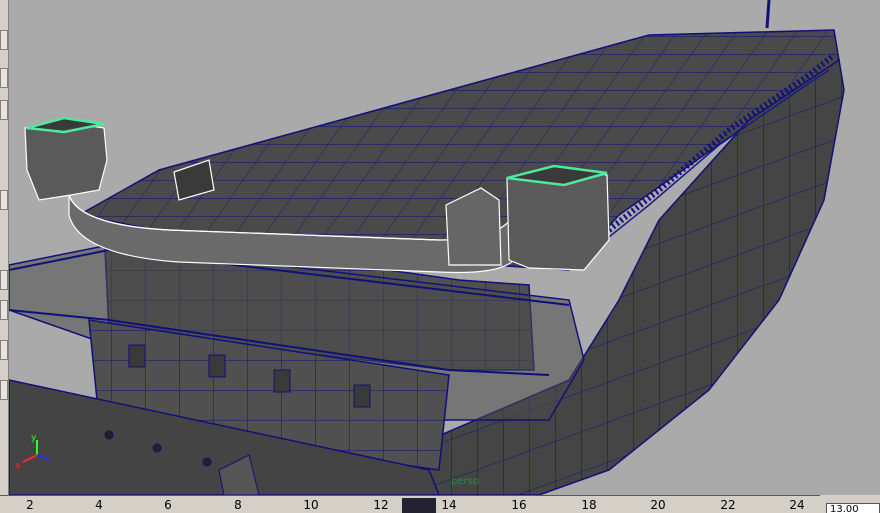  I want to click on tick-label: 16, so click(519, 505).